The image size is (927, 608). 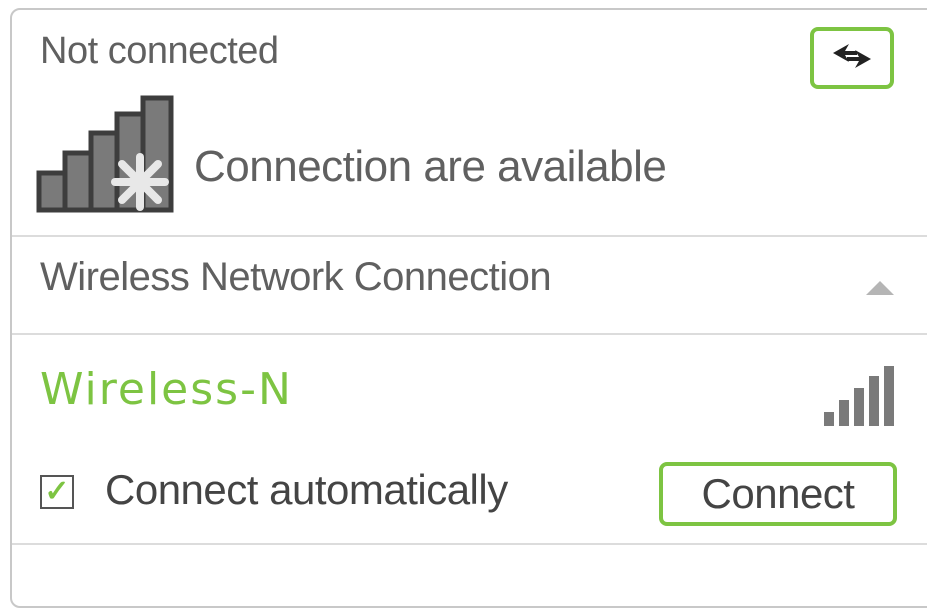 I want to click on triangle-up-icon, so click(x=880, y=288).